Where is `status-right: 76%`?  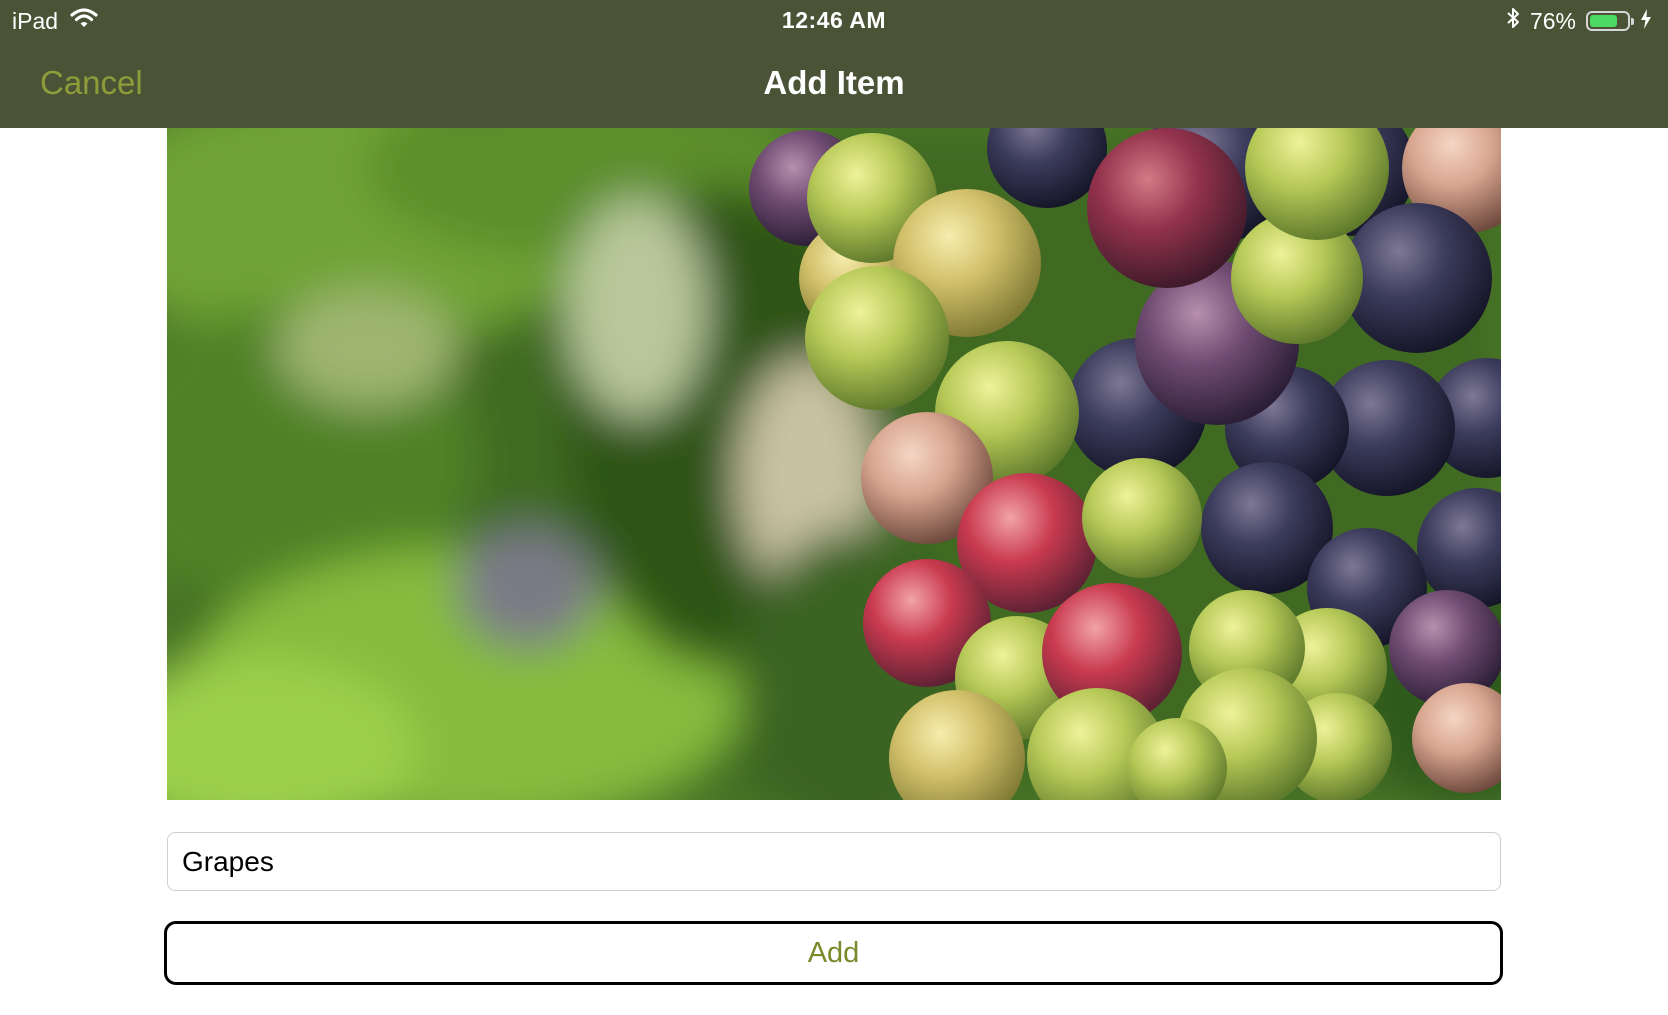 status-right: 76% is located at coordinates (1579, 21).